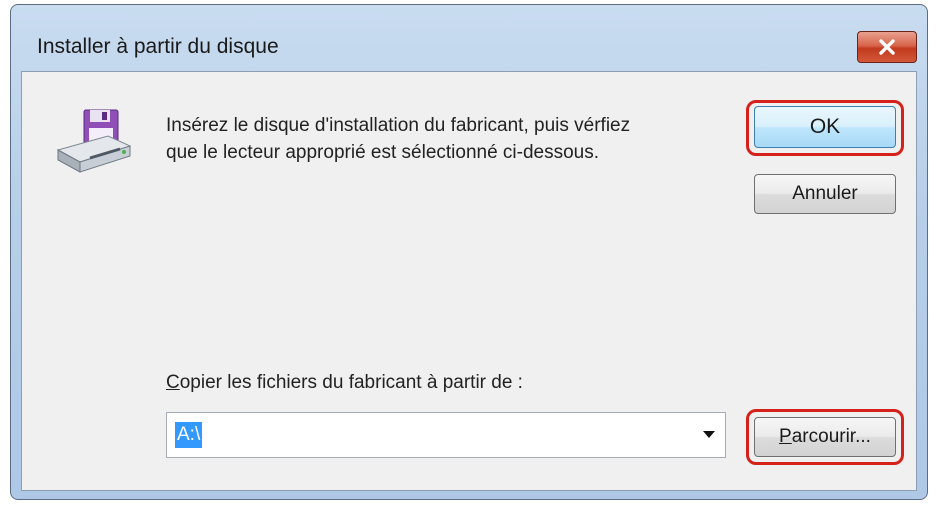 The height and width of the screenshot is (506, 940). What do you see at coordinates (158, 46) in the screenshot?
I see `window-title: Installer à partir du disque` at bounding box center [158, 46].